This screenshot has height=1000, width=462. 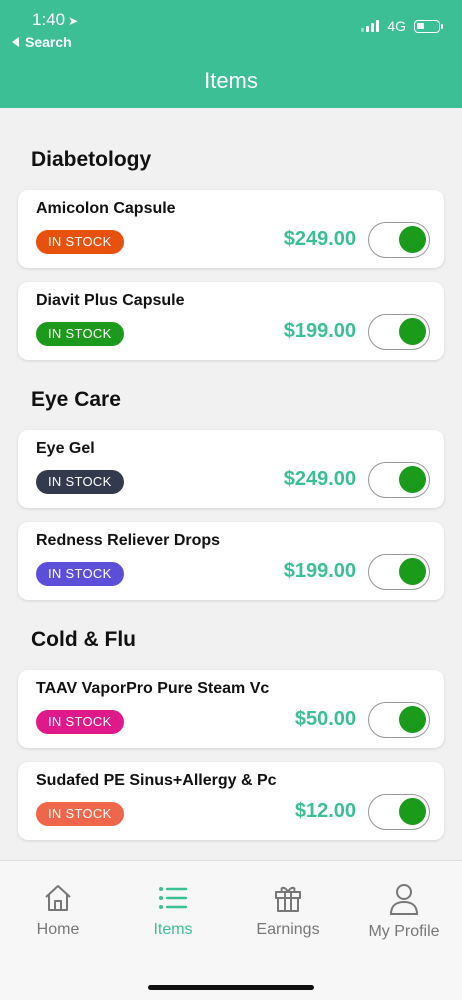 What do you see at coordinates (173, 929) in the screenshot?
I see `tab-label: Items` at bounding box center [173, 929].